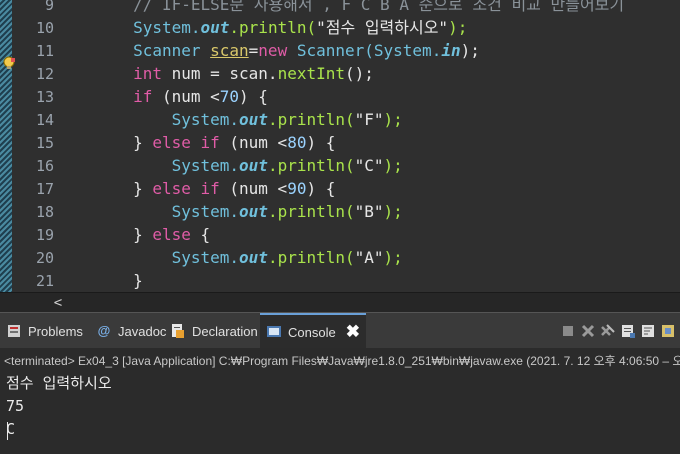  I want to click on code-line: System.out.println("A");, so click(229, 258).